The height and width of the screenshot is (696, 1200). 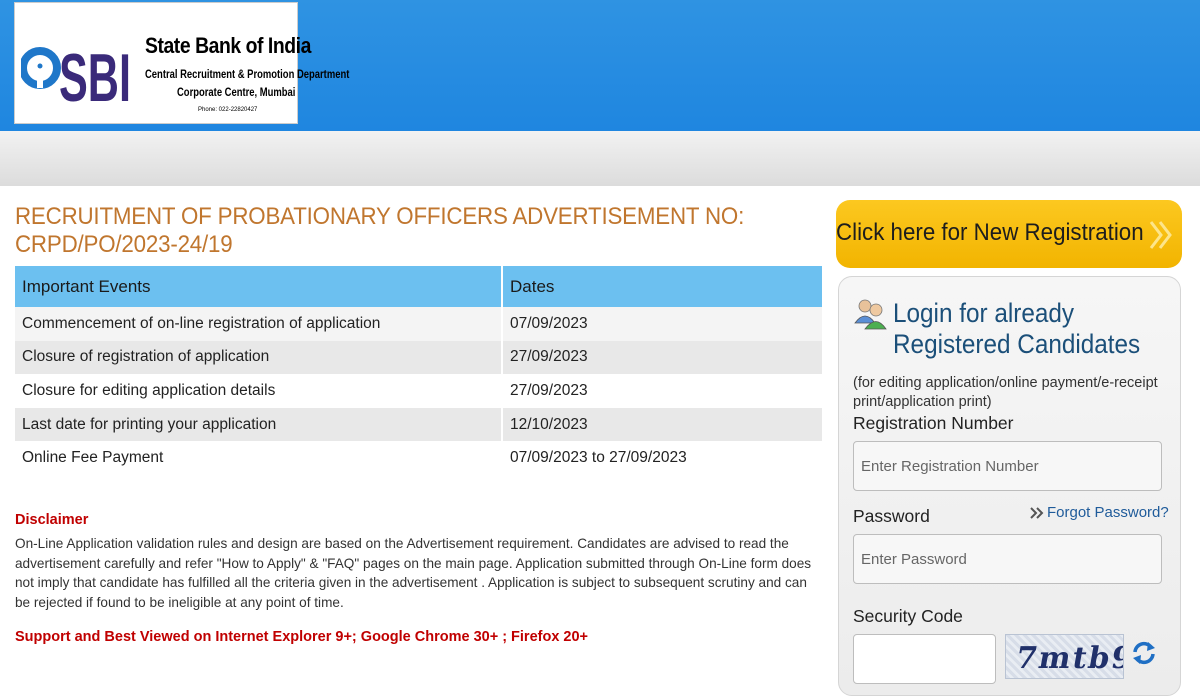 What do you see at coordinates (259, 458) in the screenshot?
I see `event-cell: Online Fee Payment` at bounding box center [259, 458].